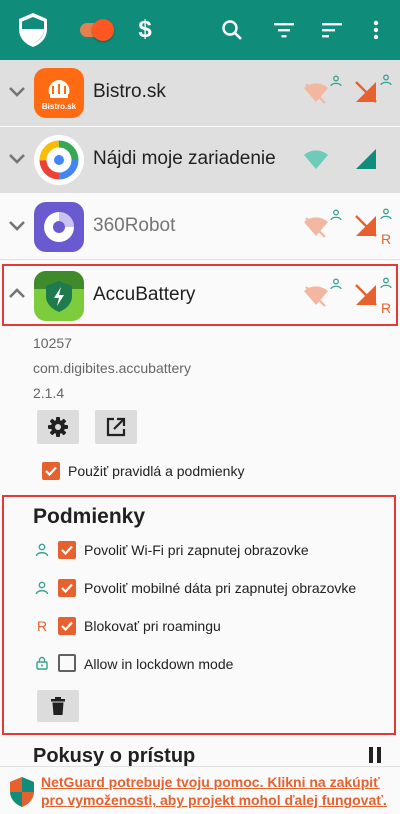 Image resolution: width=400 pixels, height=814 pixels. Describe the element at coordinates (22, 792) in the screenshot. I see `netguard-shield-icon` at that location.